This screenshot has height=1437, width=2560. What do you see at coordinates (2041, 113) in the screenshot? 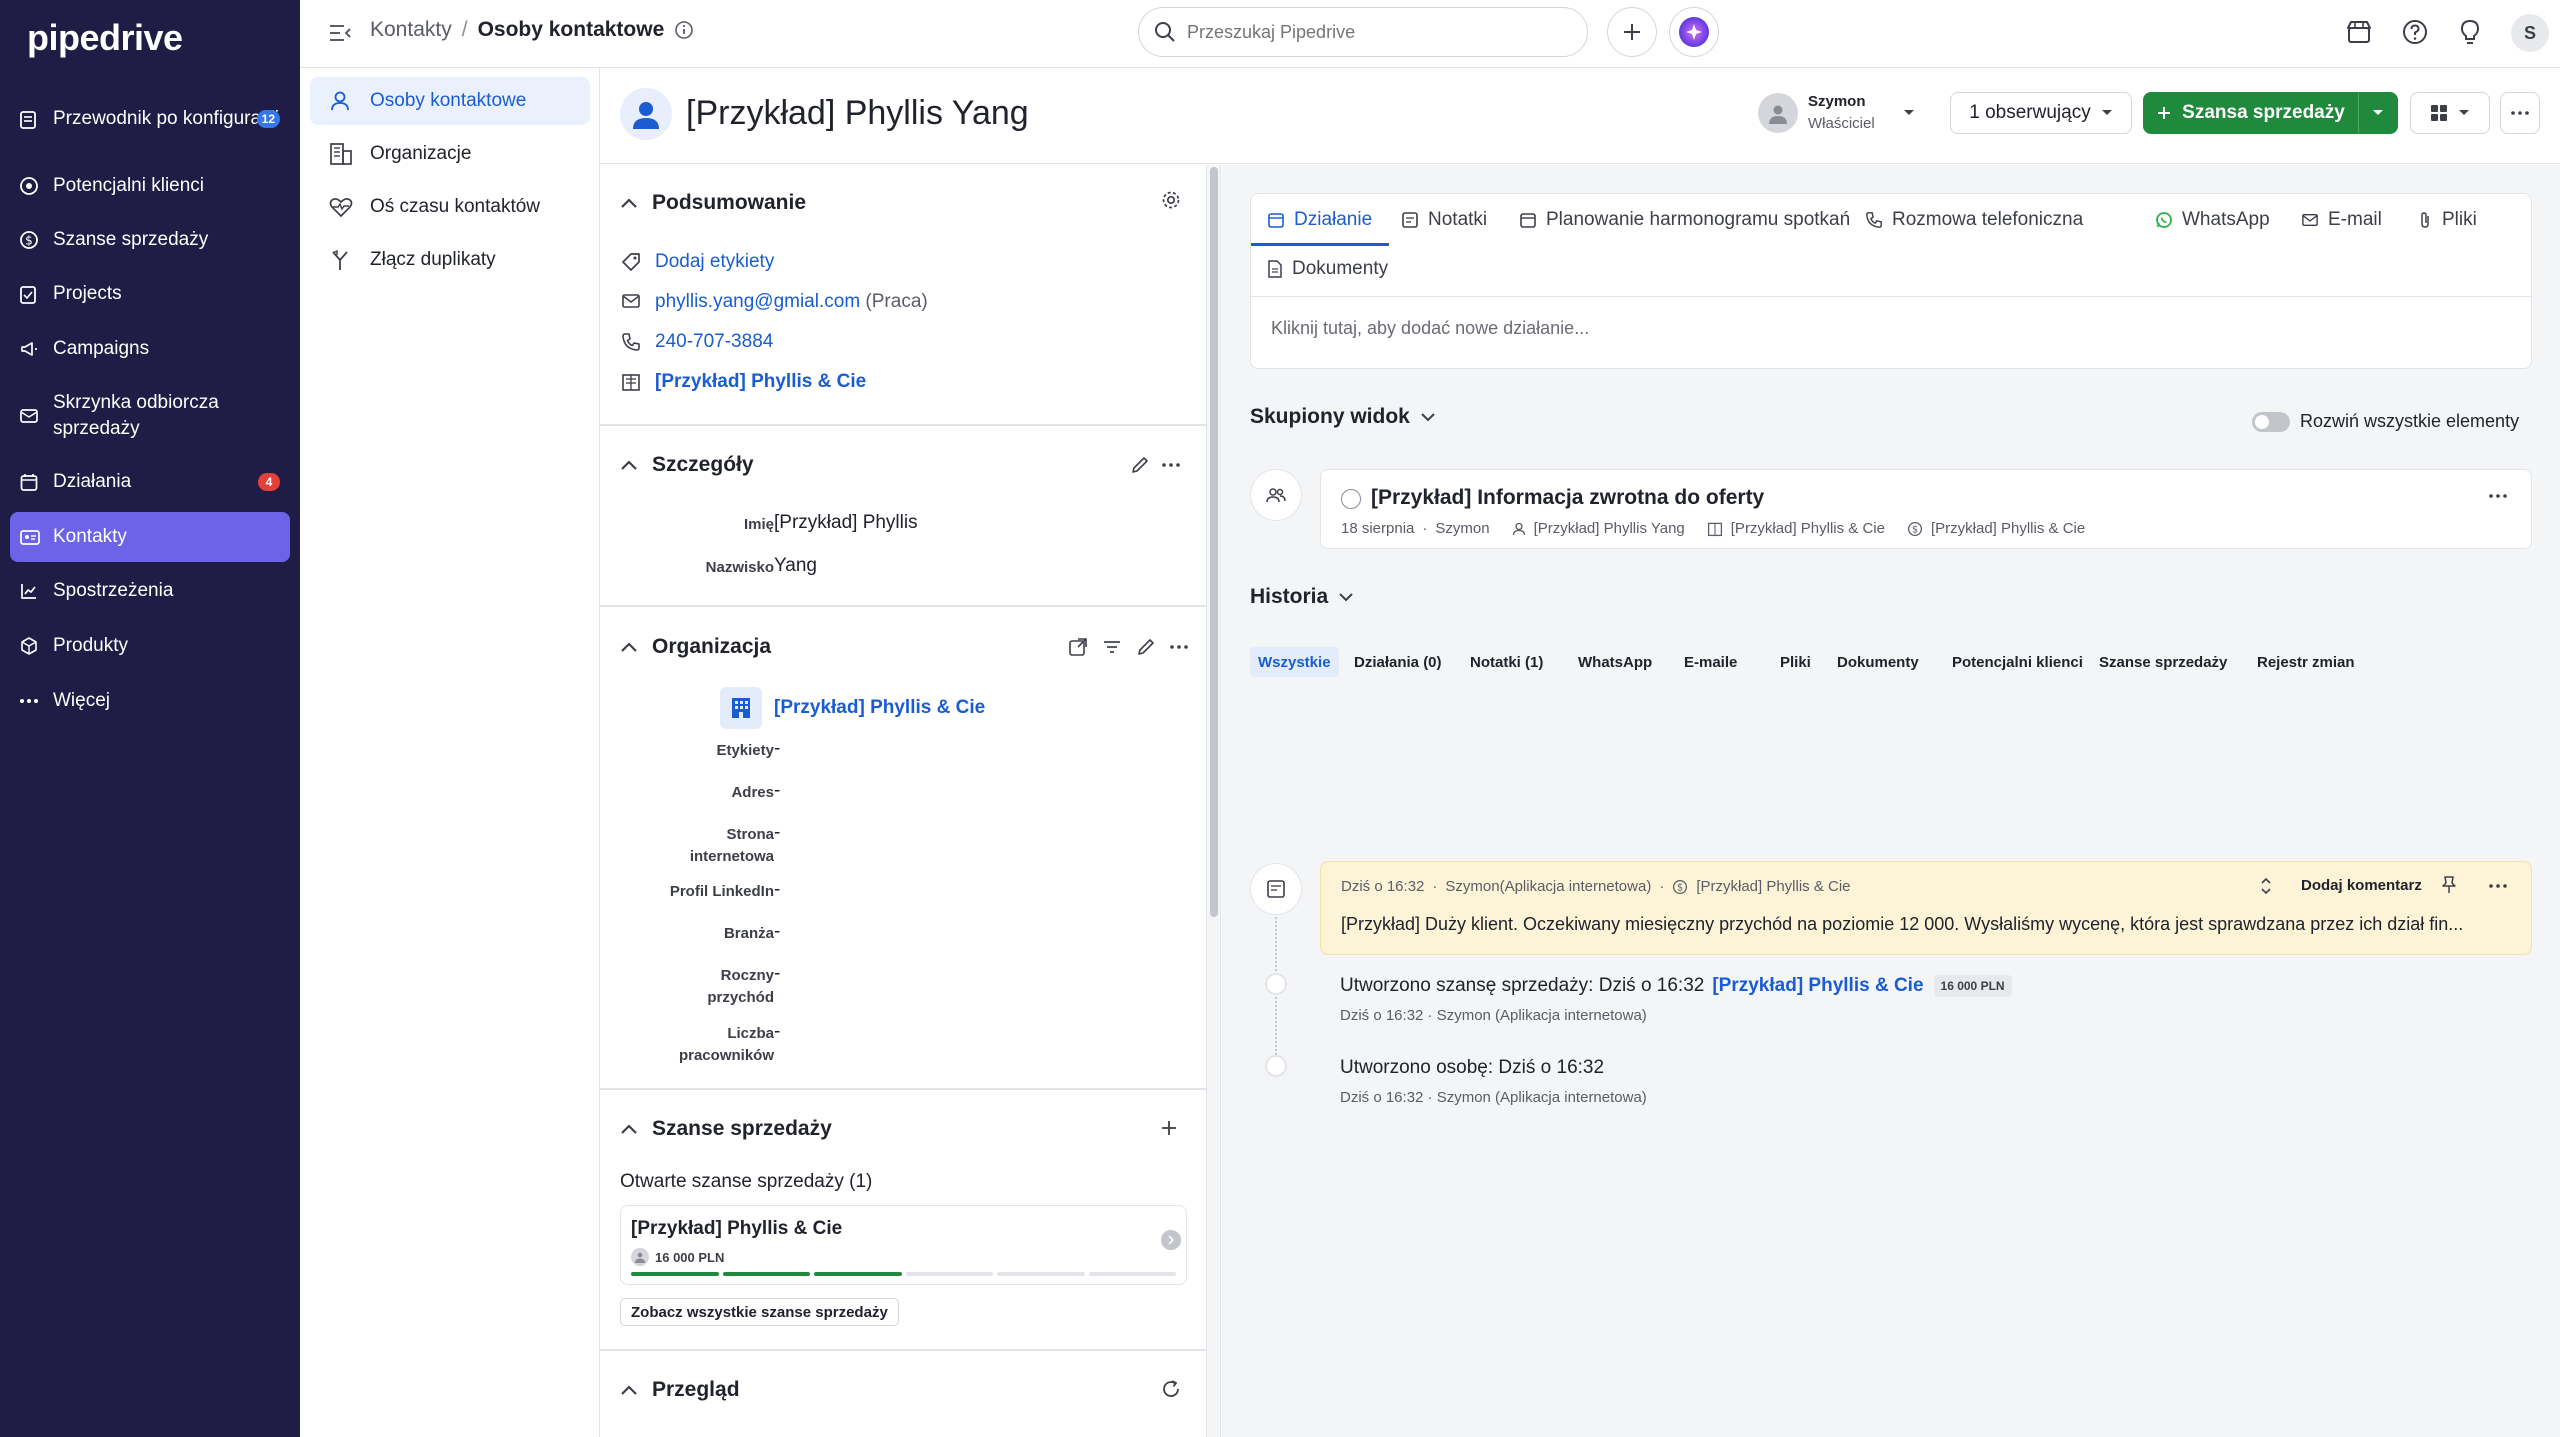
I see `followers-button: 1 obserwujący` at bounding box center [2041, 113].